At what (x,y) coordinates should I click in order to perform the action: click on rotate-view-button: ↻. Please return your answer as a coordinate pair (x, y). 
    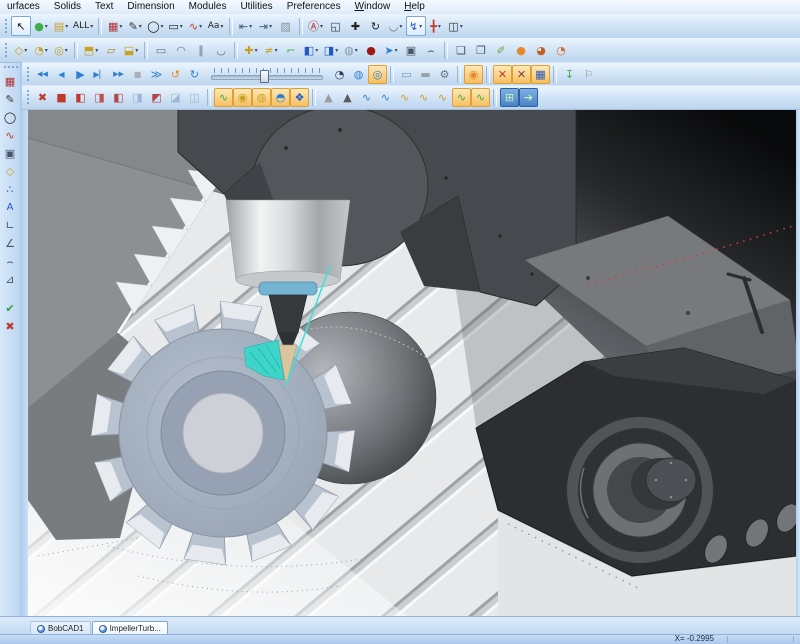
    Looking at the image, I should click on (376, 26).